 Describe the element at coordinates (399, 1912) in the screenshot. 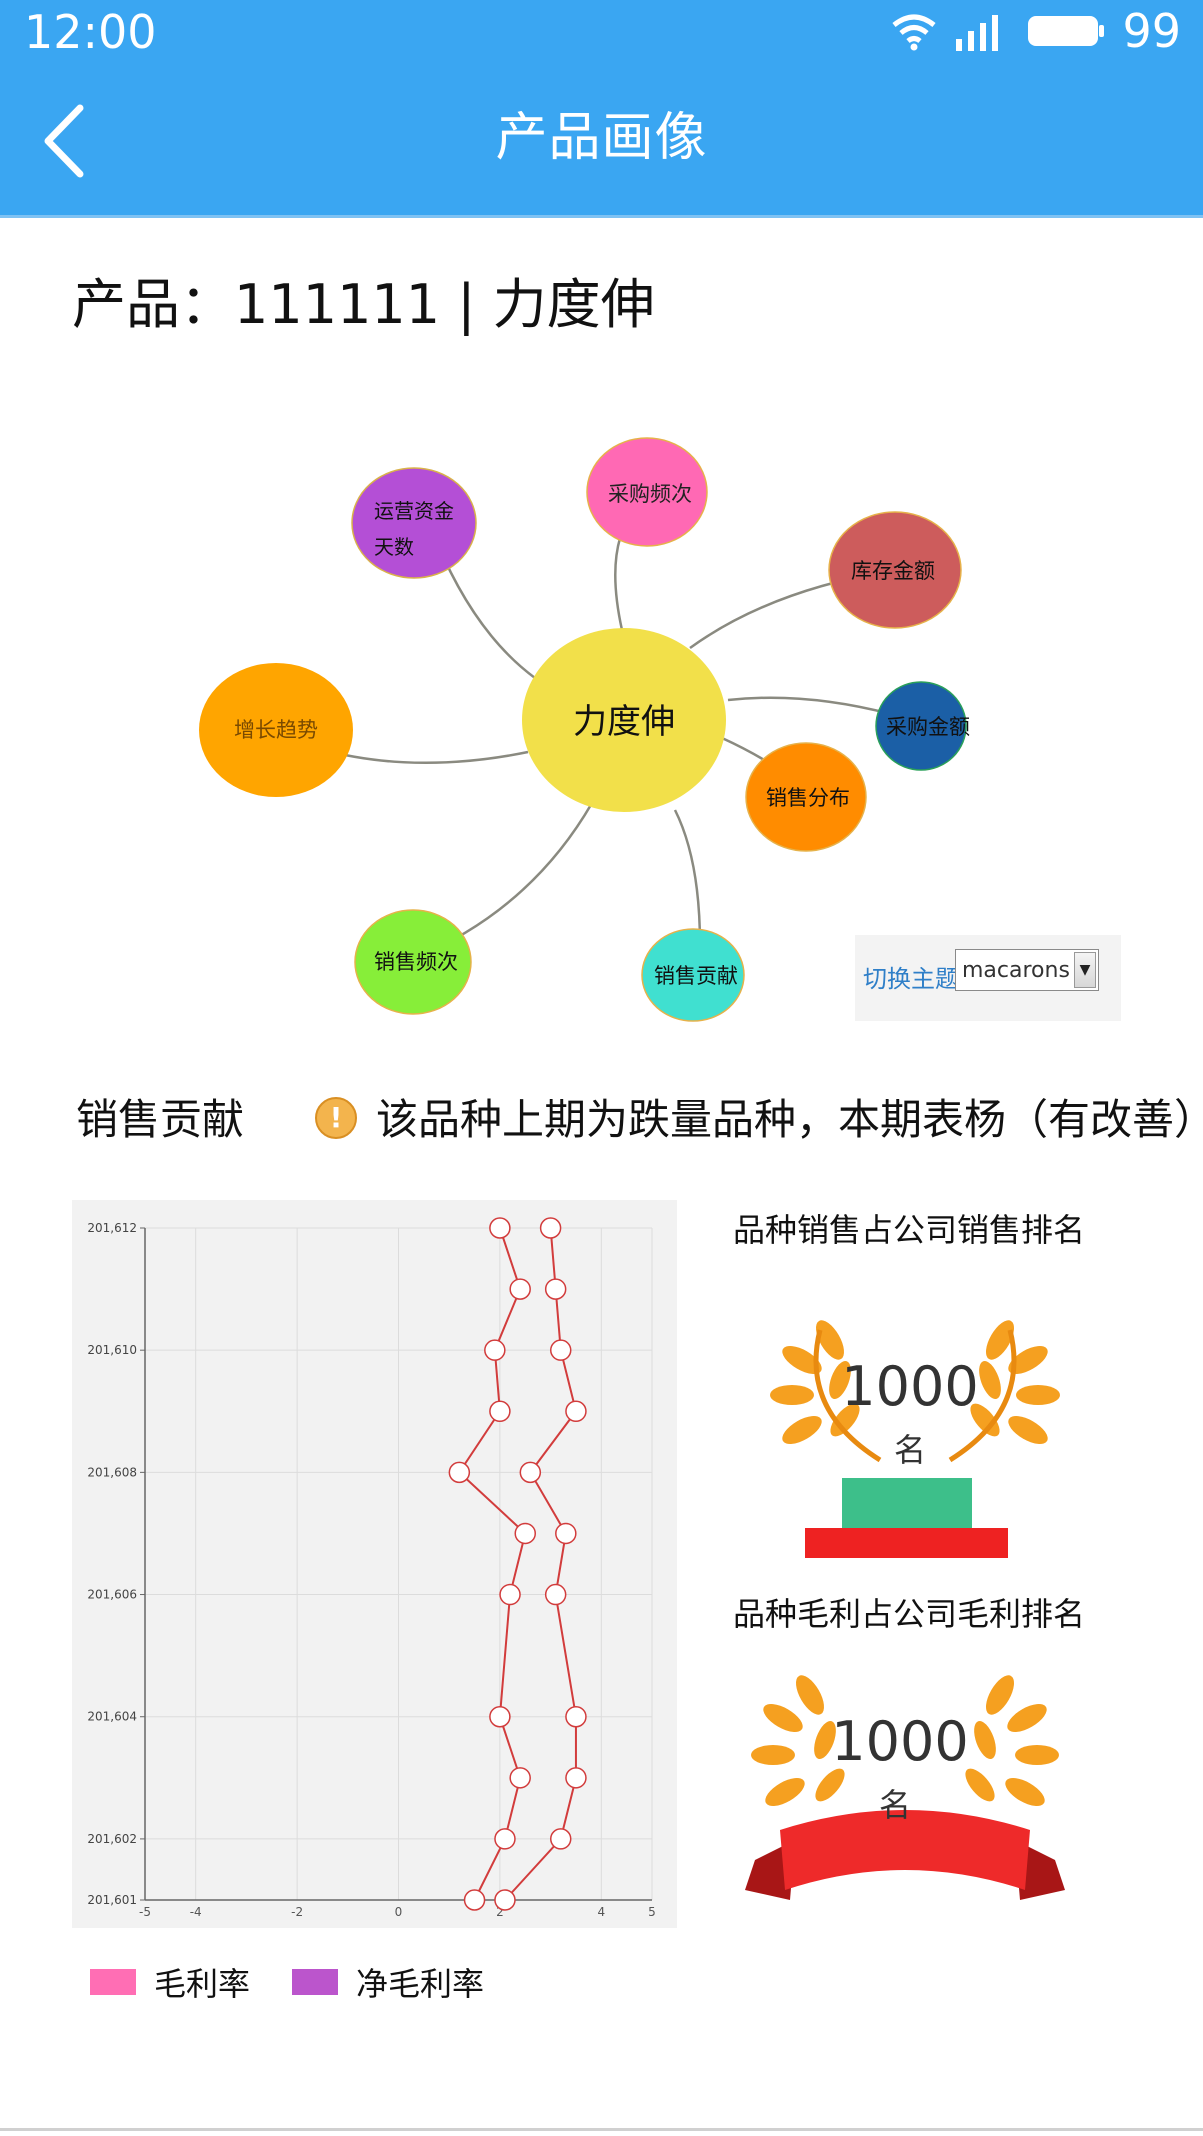

I see `x-tick-label: 0` at that location.